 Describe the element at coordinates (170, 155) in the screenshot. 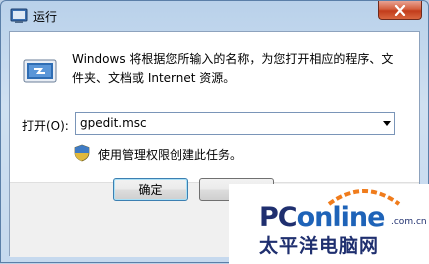

I see `admin-note: 使用管理权限创建此任务。` at that location.